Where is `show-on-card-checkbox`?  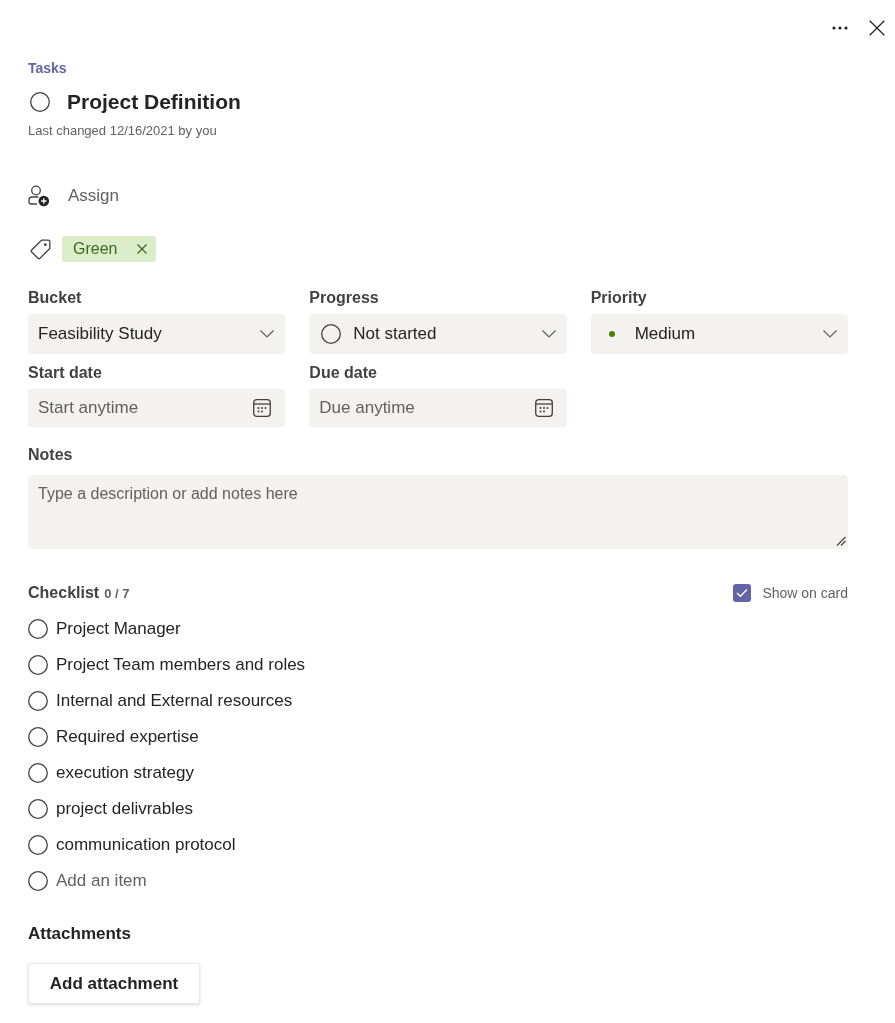
show-on-card-checkbox is located at coordinates (742, 593).